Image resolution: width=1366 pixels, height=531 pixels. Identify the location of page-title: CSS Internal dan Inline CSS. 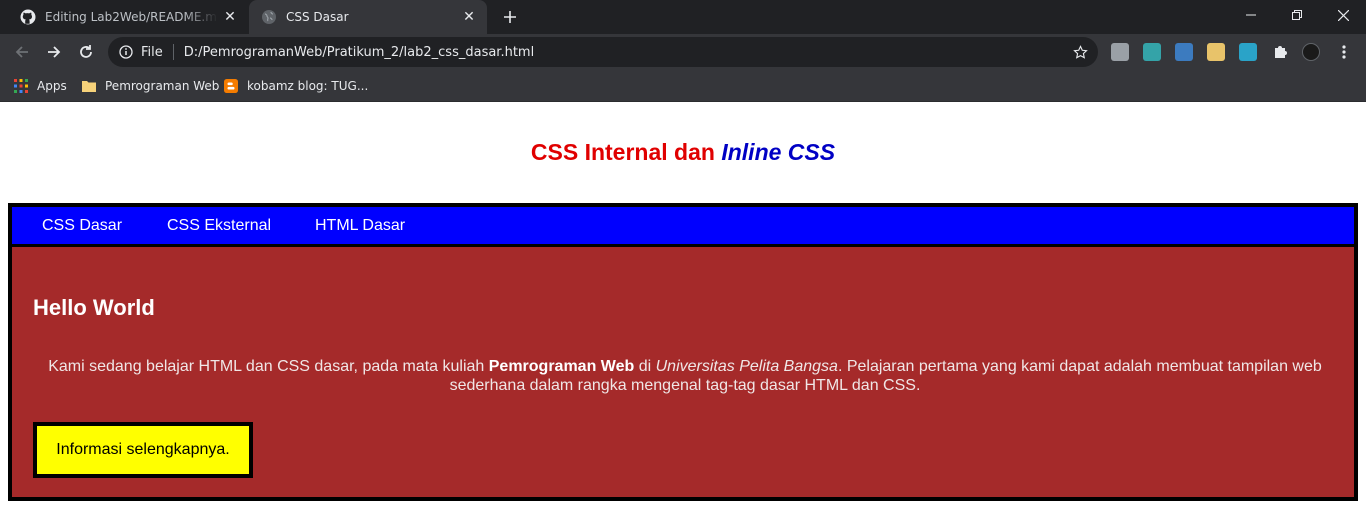
(683, 152).